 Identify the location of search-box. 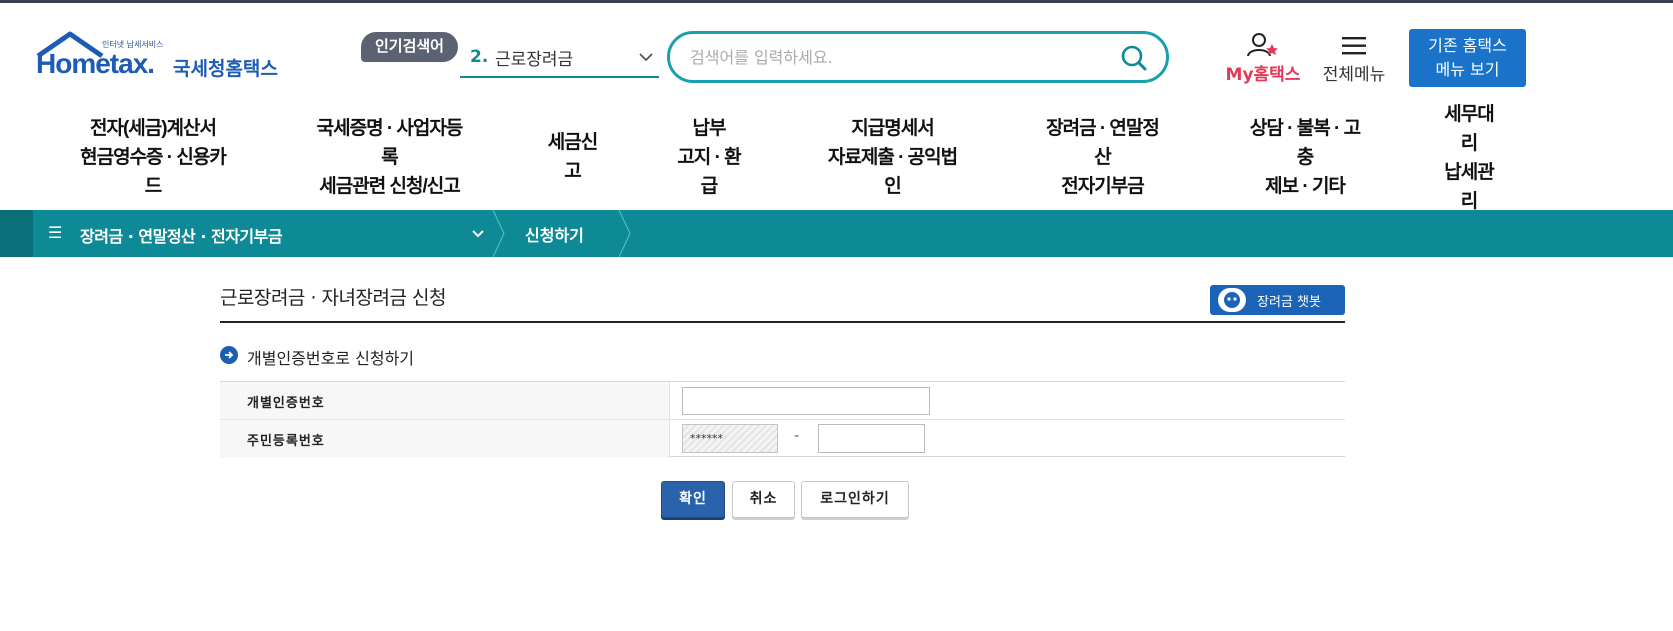
(918, 57).